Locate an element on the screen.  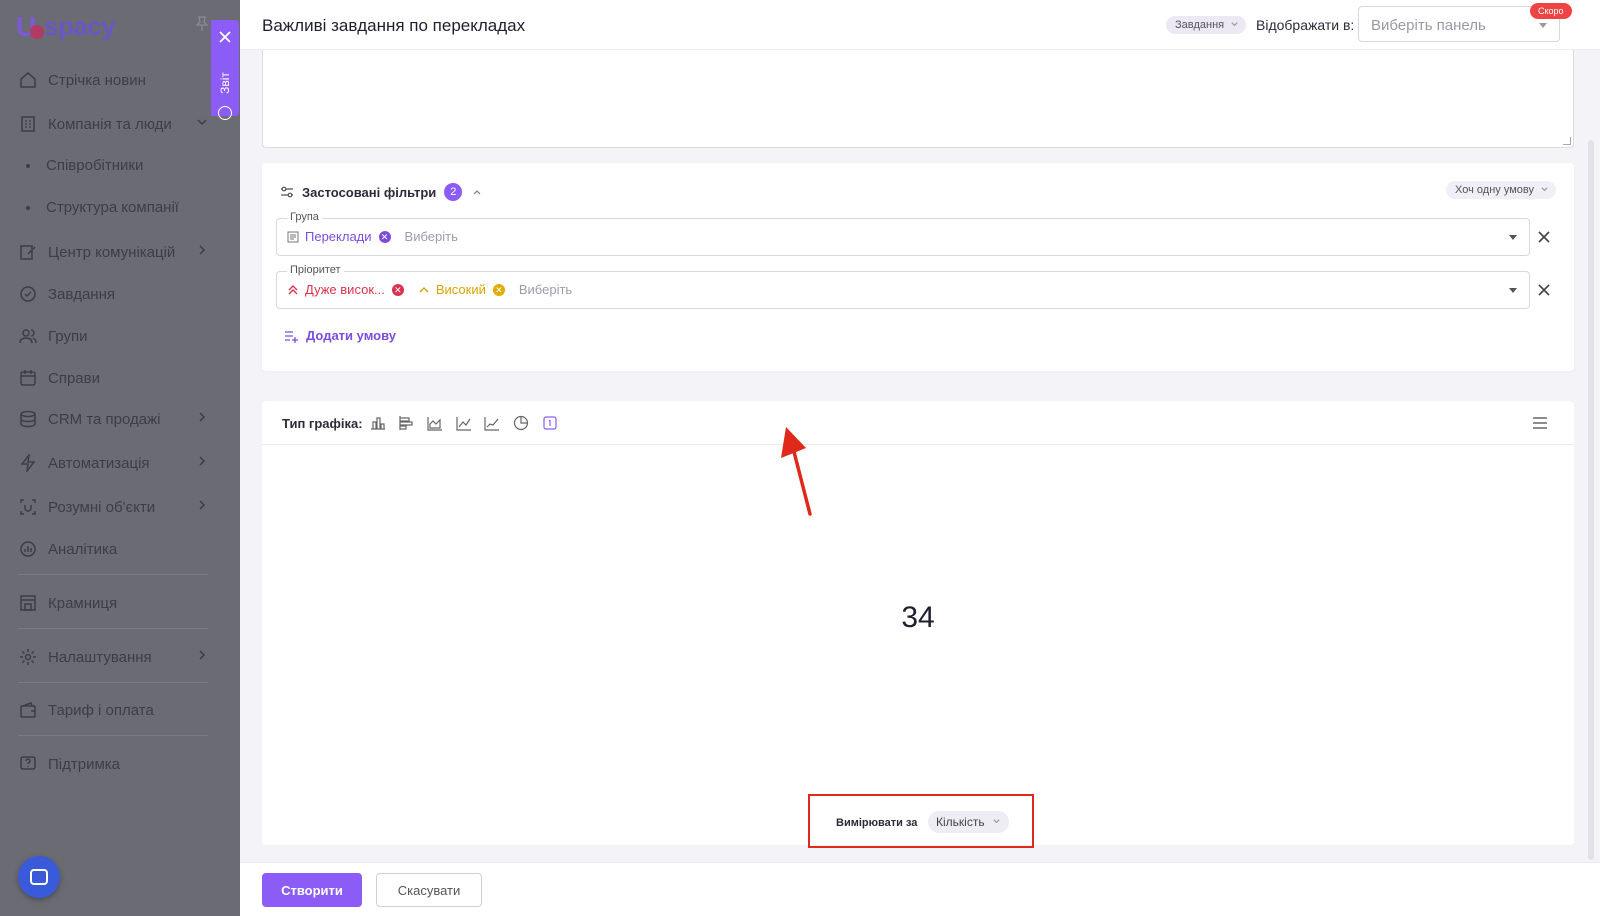
sidebar-item-crm: CRM та продажі is located at coordinates (113, 419).